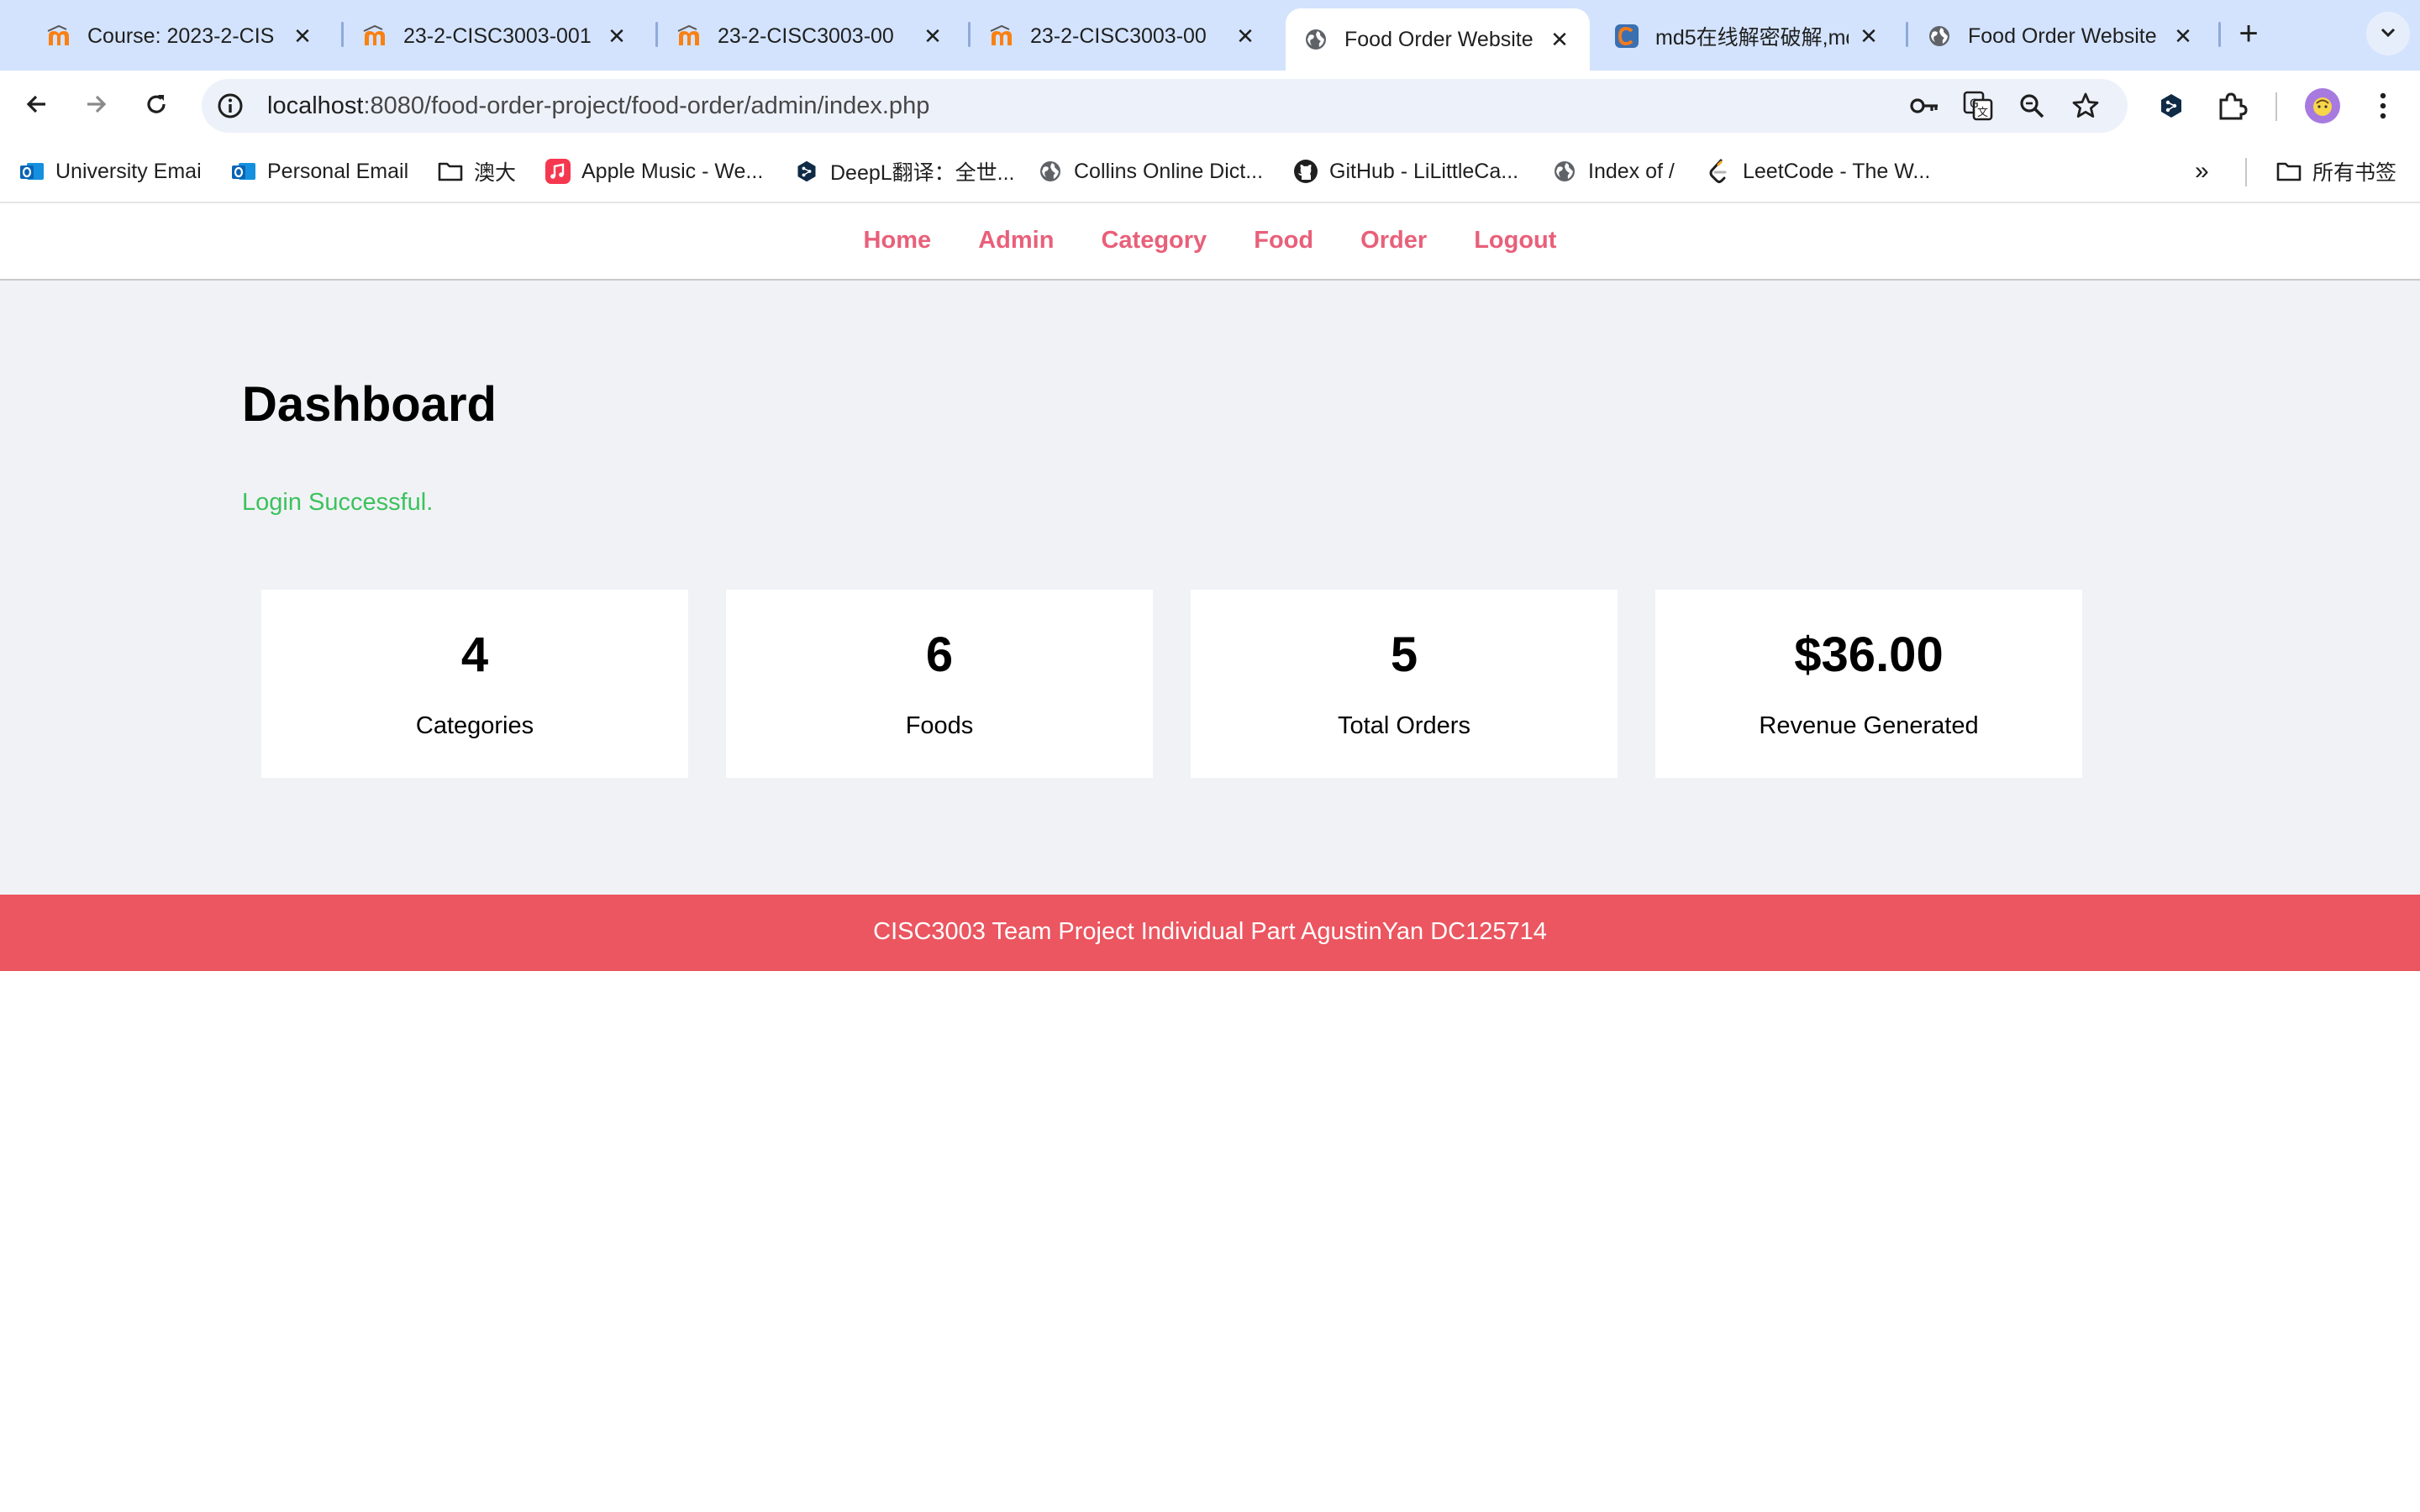  Describe the element at coordinates (1305, 171) in the screenshot. I see `github-icon` at that location.